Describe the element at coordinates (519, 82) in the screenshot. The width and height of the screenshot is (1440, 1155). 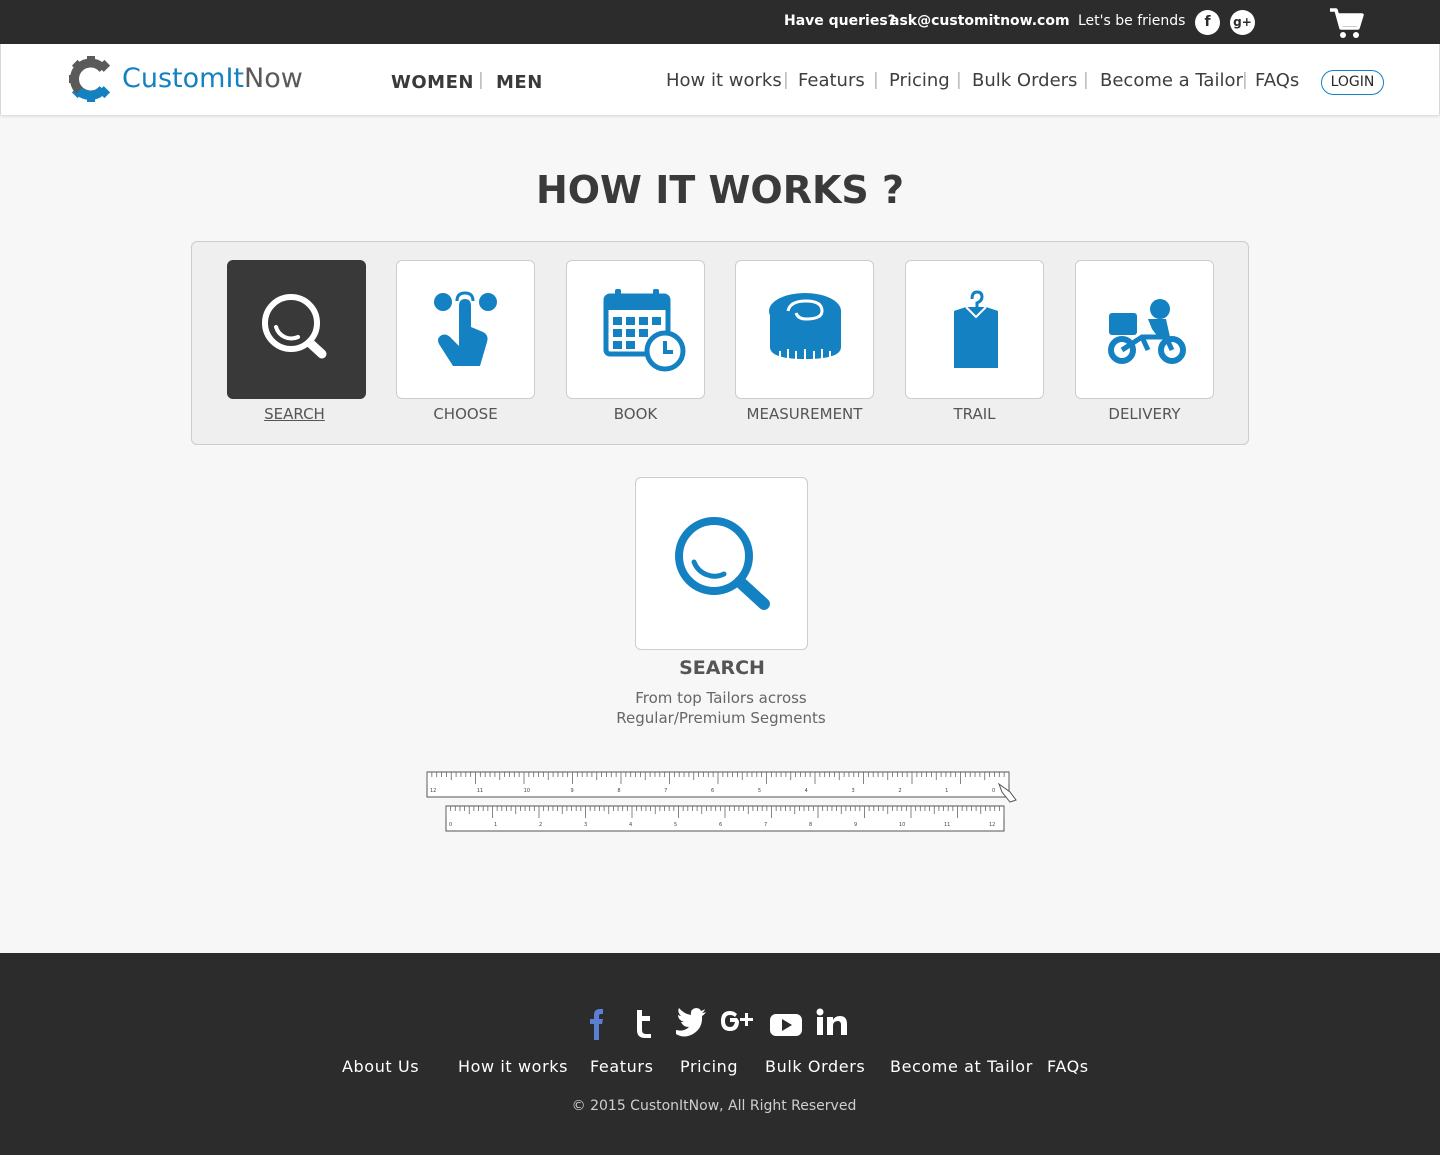
I see `nav-men: MEN` at that location.